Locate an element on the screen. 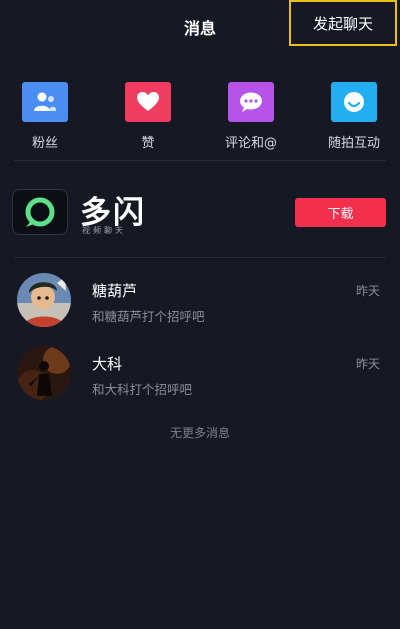  quick-action-fans: 粉丝 is located at coordinates (45, 116).